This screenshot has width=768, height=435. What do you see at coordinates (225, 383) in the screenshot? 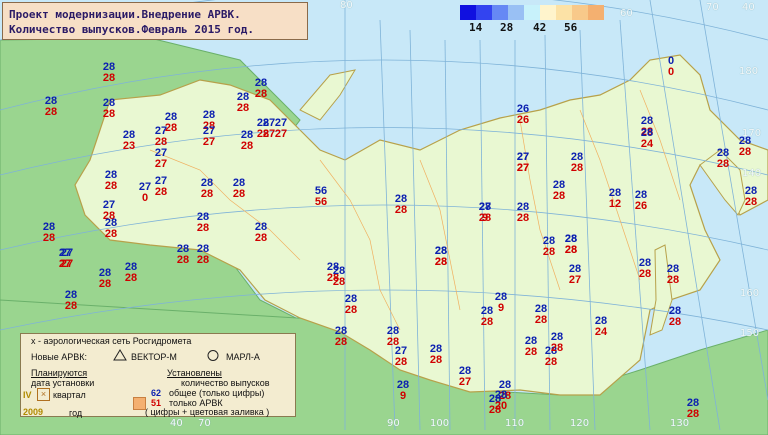
I see `legend-launch-count: количество выпусков` at bounding box center [225, 383].